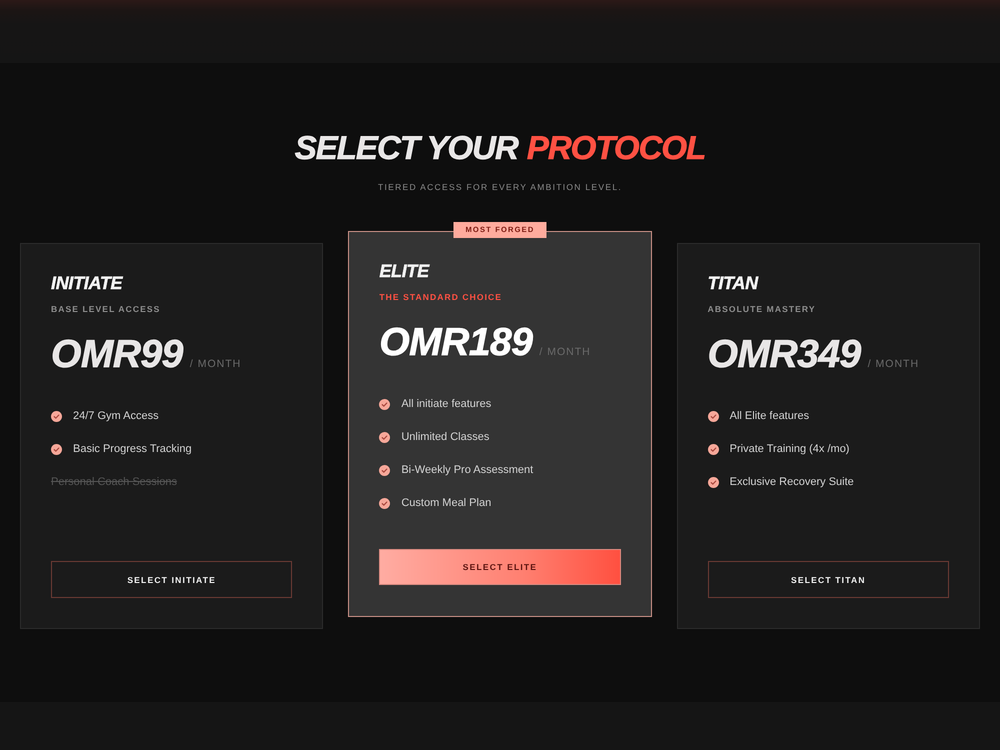  Describe the element at coordinates (105, 309) in the screenshot. I see `plan-tagline: BASE LEVEL ACCESS` at that location.